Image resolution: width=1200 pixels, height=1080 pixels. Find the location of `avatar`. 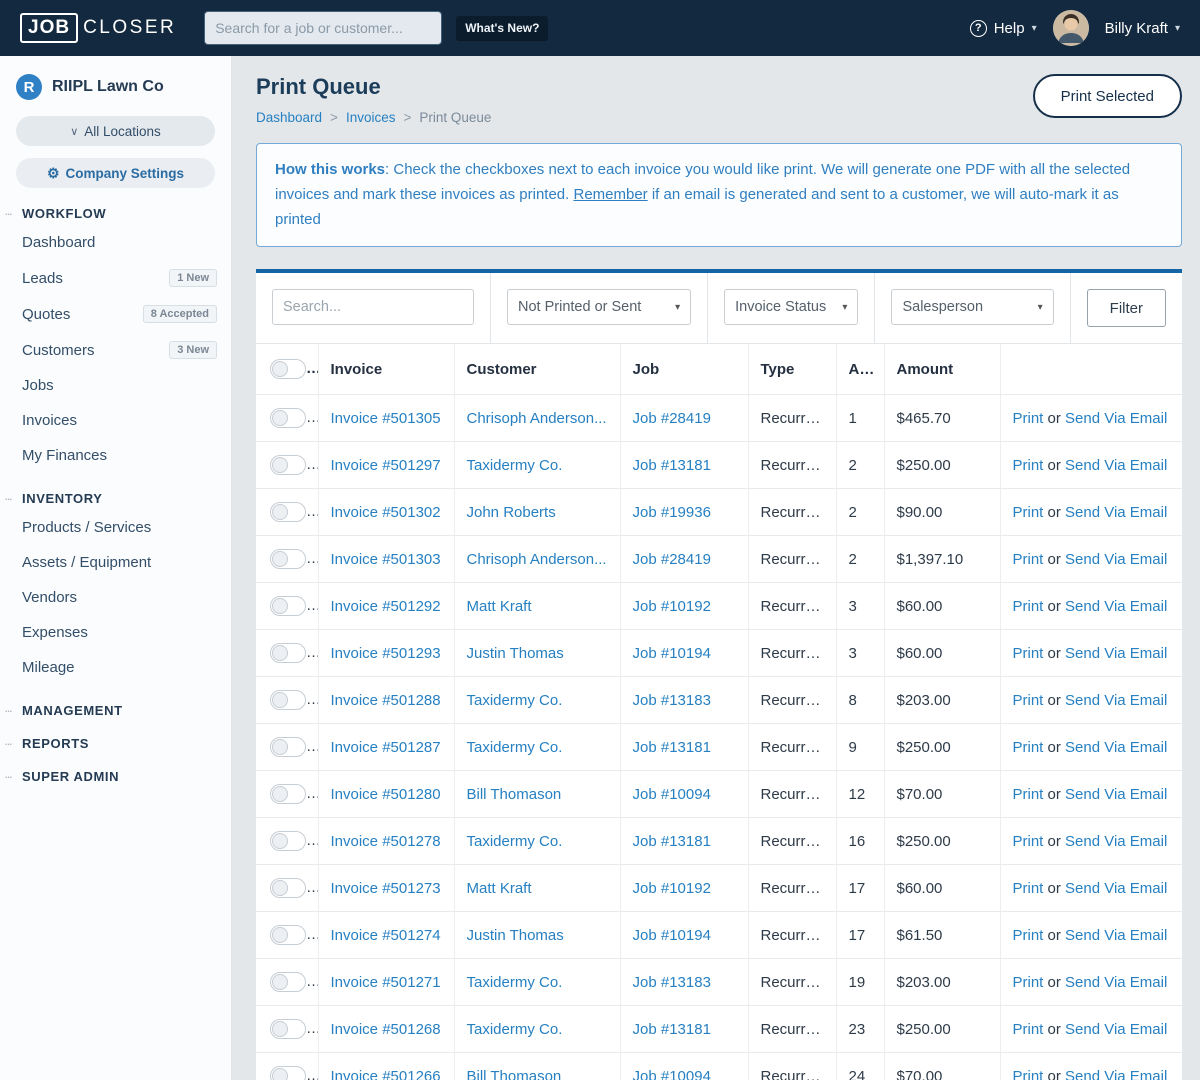

avatar is located at coordinates (1070, 28).